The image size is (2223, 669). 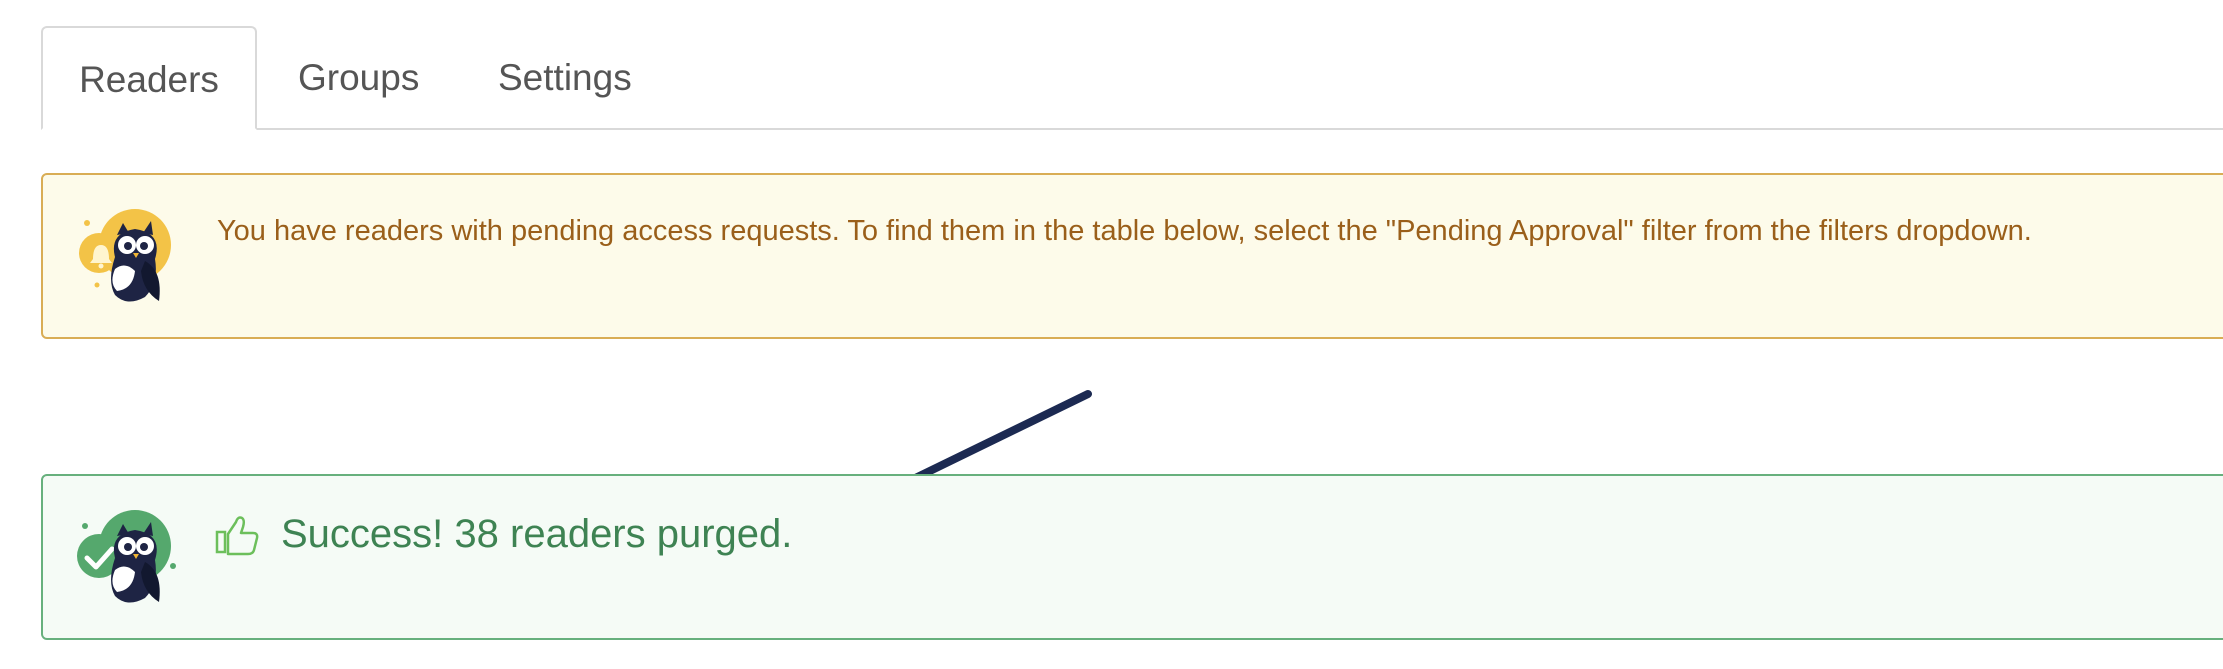 I want to click on tab-settings: Settings, so click(x=565, y=78).